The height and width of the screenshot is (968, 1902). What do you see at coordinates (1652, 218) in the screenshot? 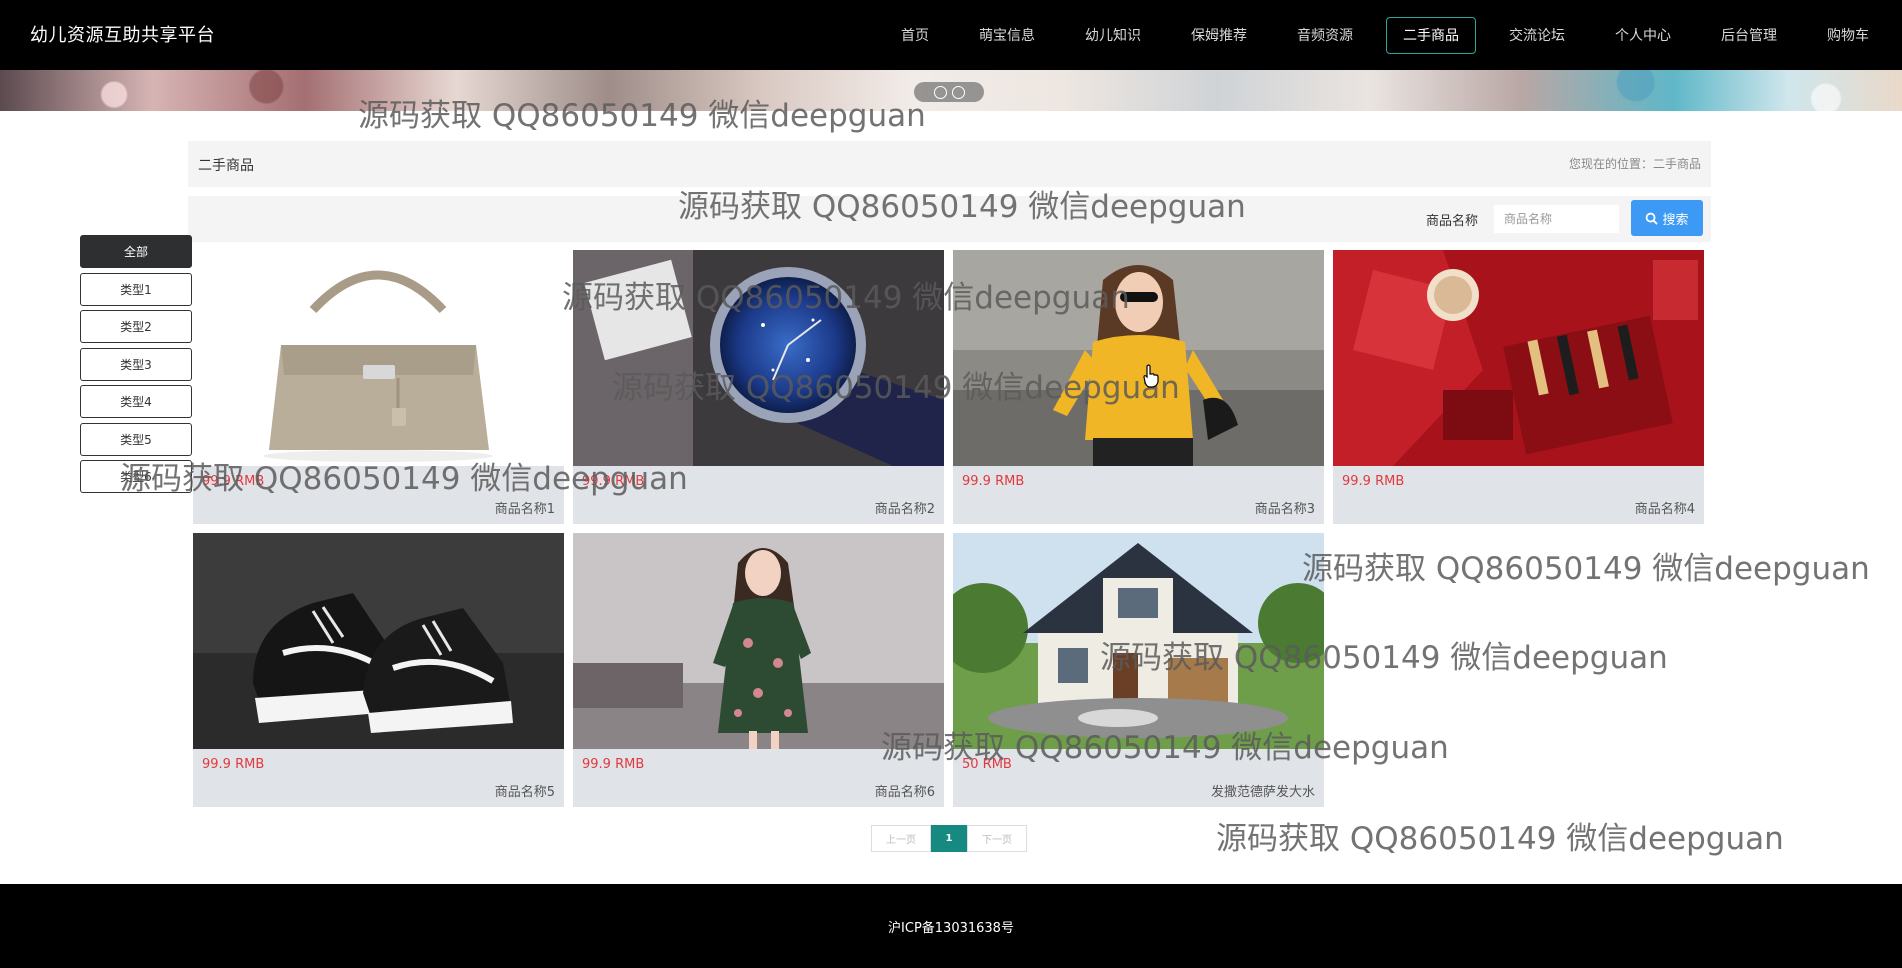
I see `search-icon` at bounding box center [1652, 218].